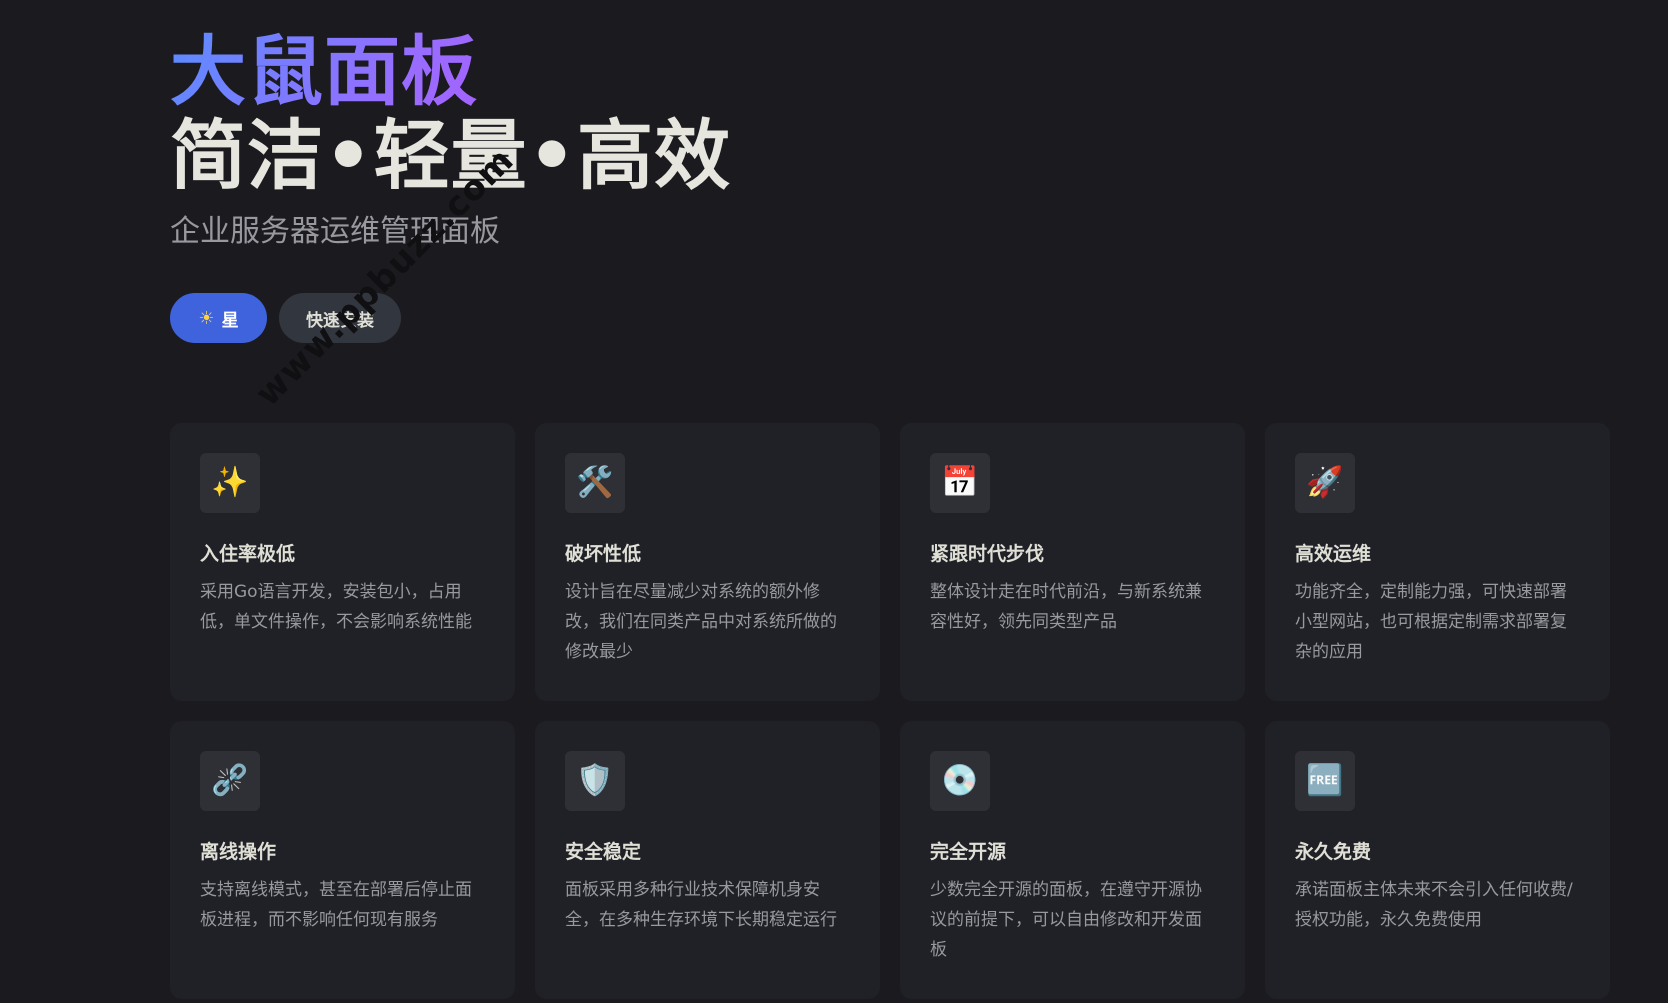  I want to click on feature-title: 离线操作, so click(238, 852).